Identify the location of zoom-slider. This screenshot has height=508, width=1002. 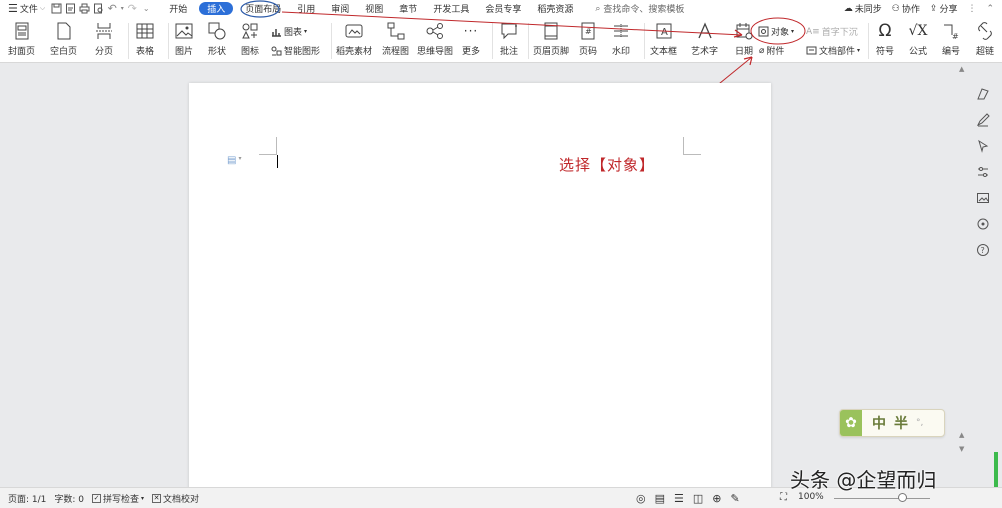
(882, 498).